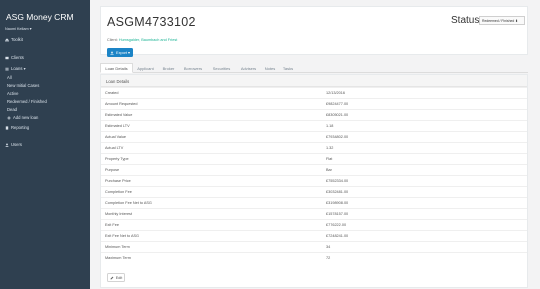 This screenshot has width=540, height=289. Describe the element at coordinates (18, 28) in the screenshot. I see `user-menu: Naomi Kellam ▾` at that location.